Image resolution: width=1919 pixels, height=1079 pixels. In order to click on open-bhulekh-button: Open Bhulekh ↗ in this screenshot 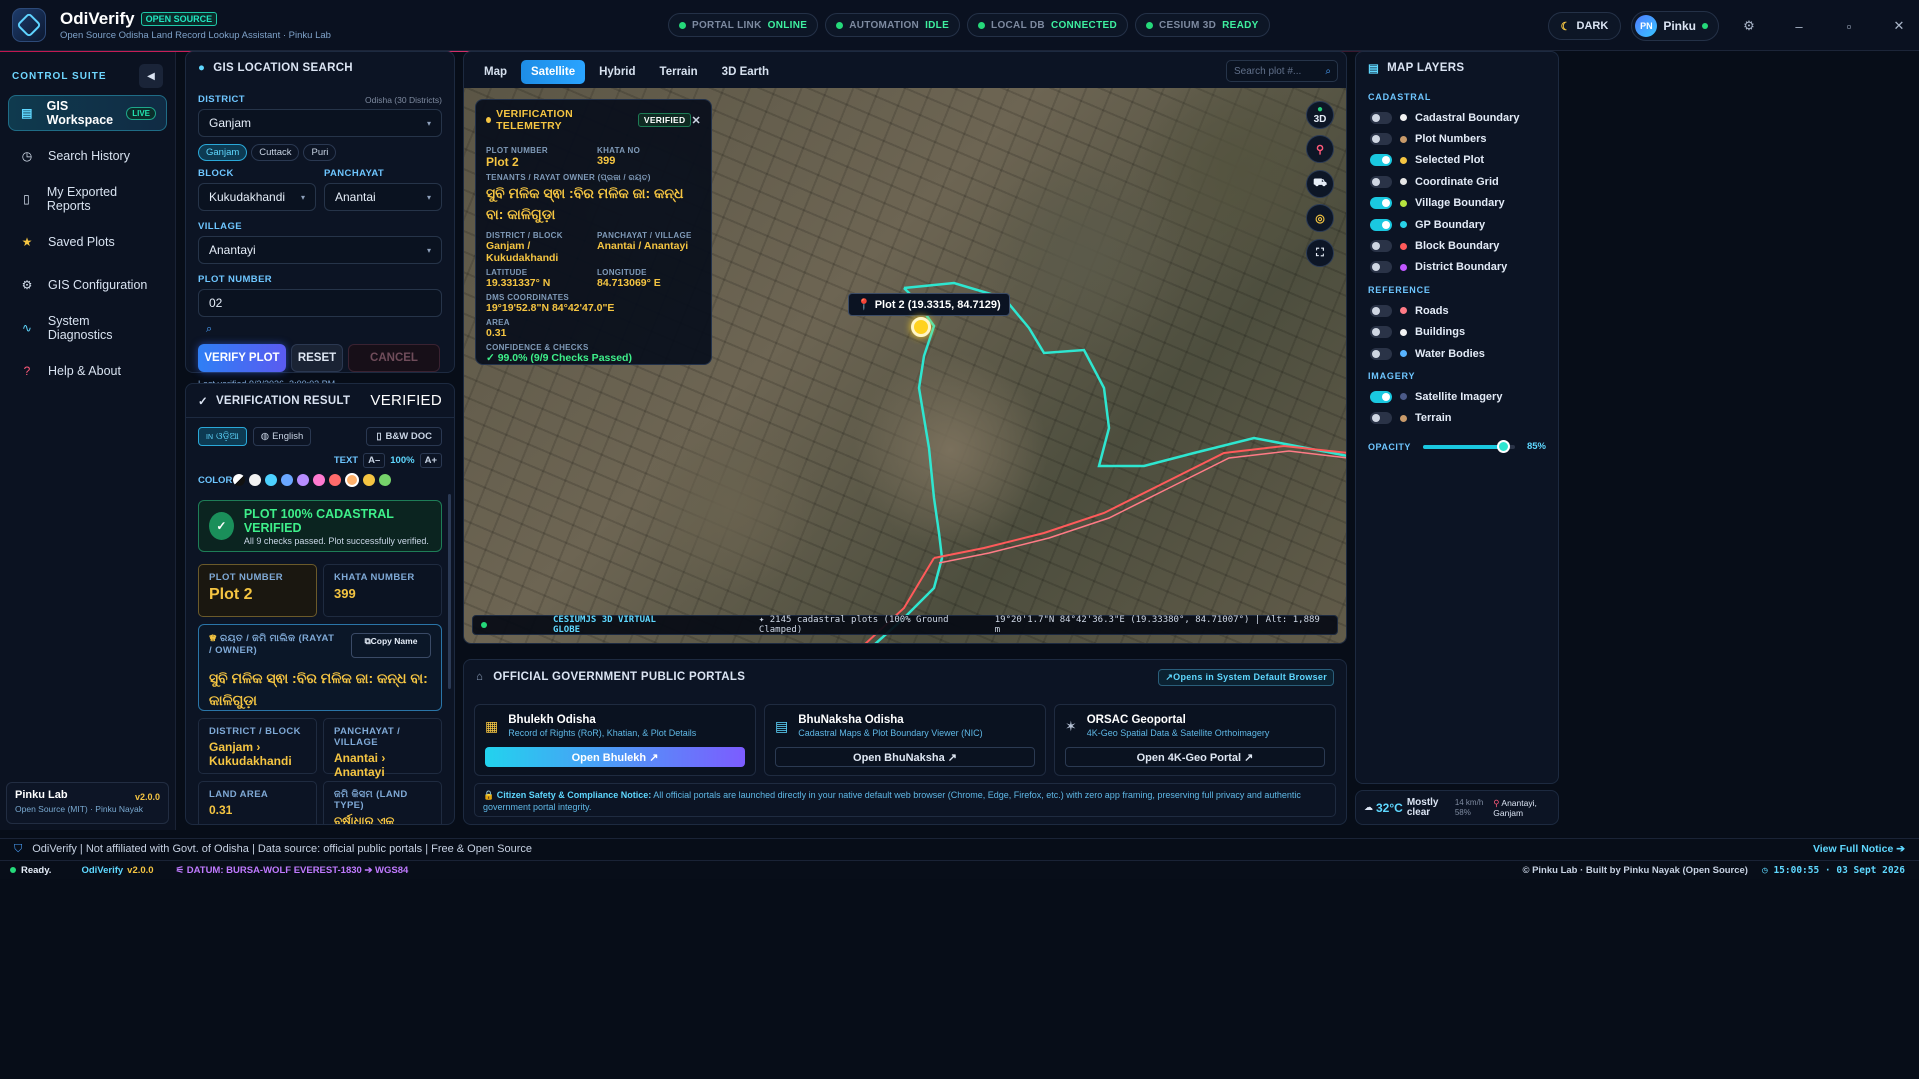, I will do `click(615, 757)`.